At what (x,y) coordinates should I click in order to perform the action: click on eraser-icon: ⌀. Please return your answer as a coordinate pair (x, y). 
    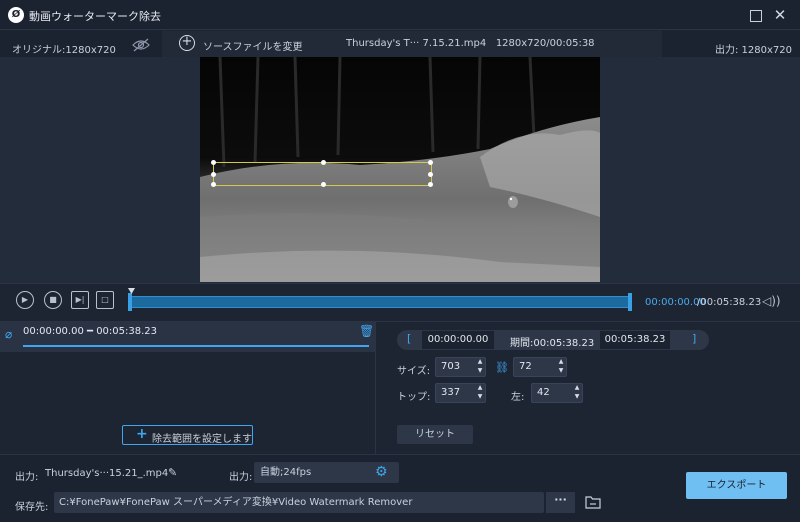
    Looking at the image, I should click on (9, 334).